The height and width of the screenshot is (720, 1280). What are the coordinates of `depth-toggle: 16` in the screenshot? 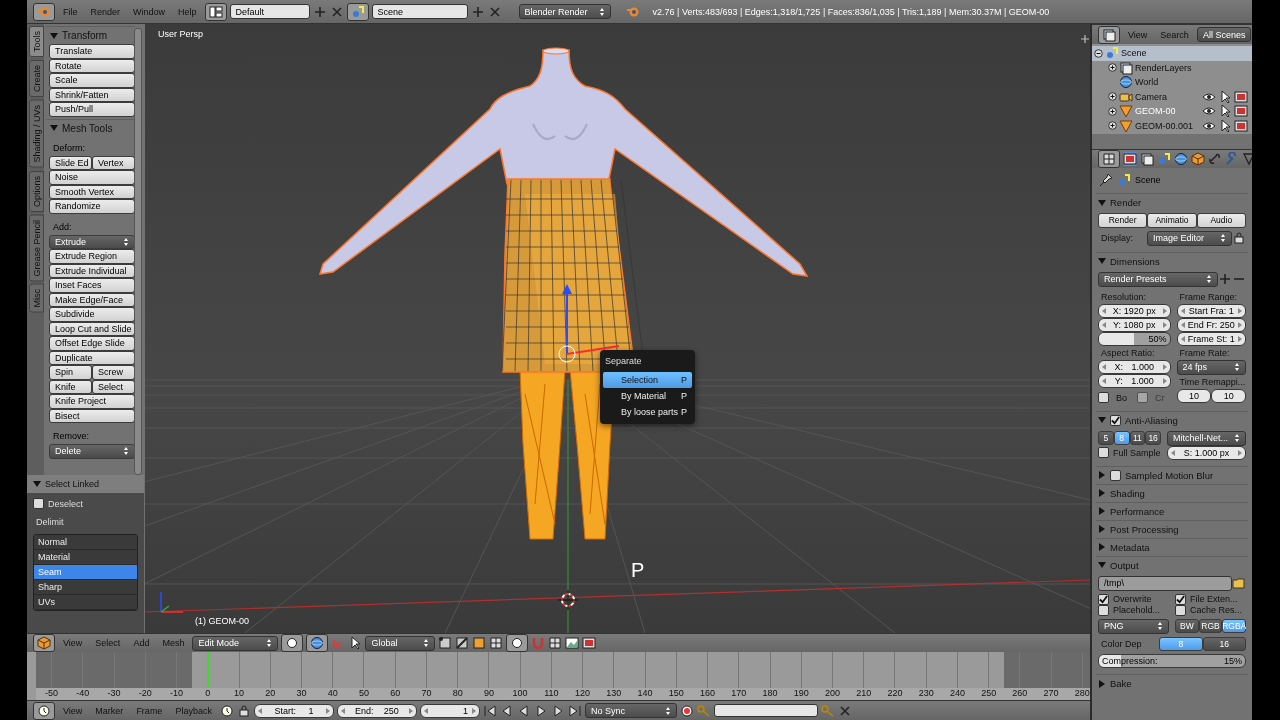 It's located at (1224, 643).